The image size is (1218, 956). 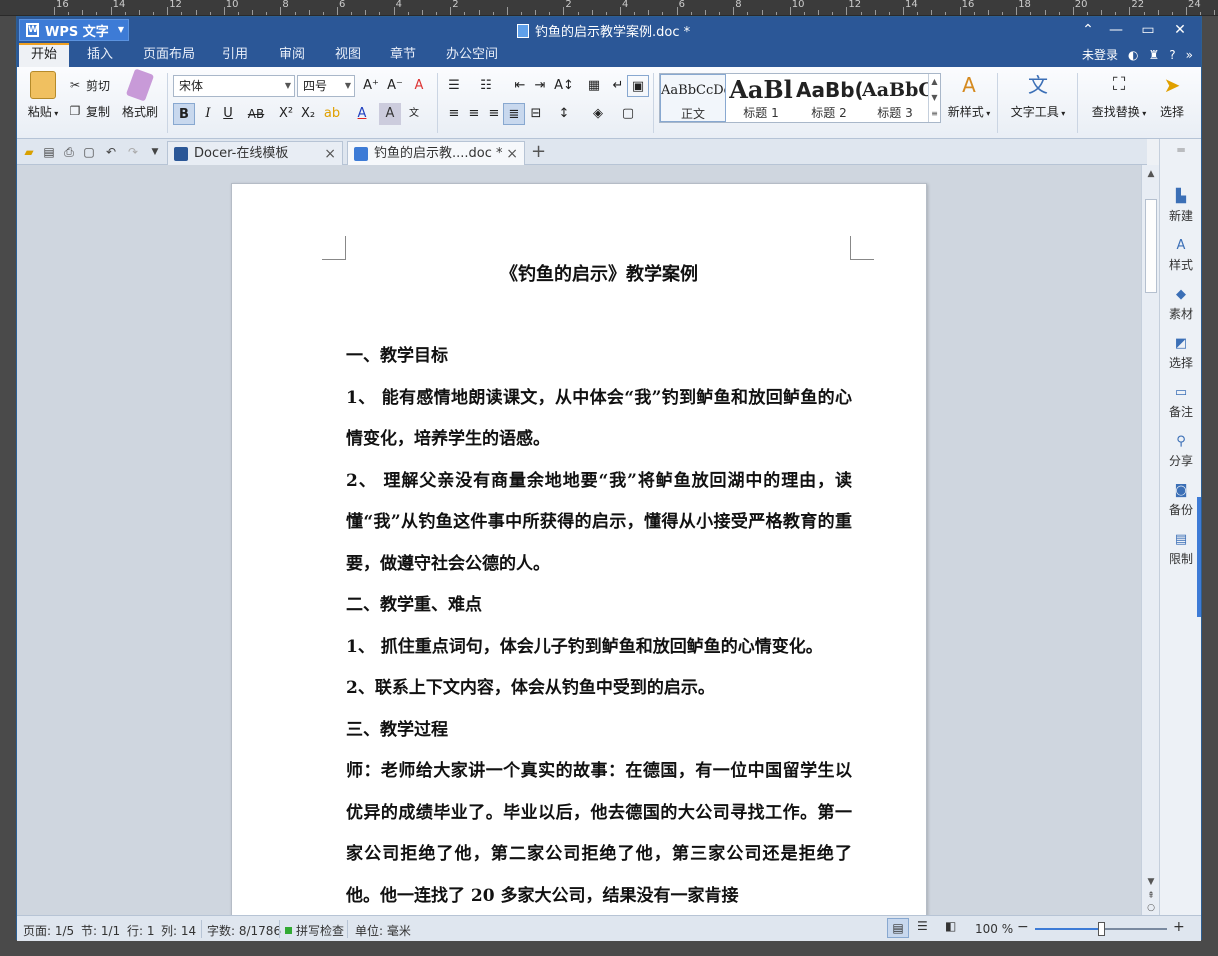 What do you see at coordinates (693, 98) in the screenshot?
I see `style-normal: AaBbCcDd 正文` at bounding box center [693, 98].